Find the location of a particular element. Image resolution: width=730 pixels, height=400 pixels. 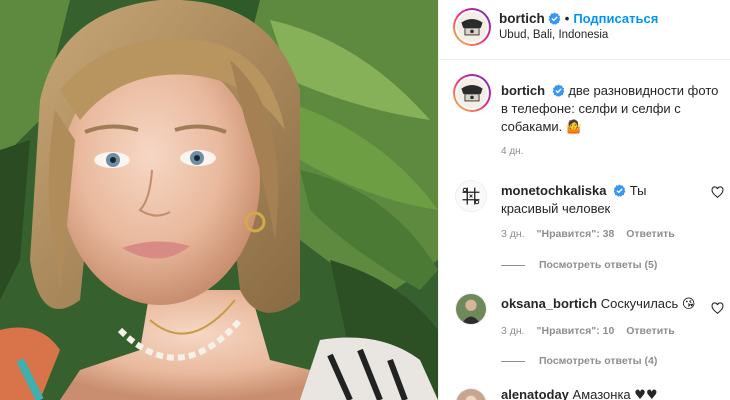

comment-meta: 3 дн. "Нравится": 10 Ответить is located at coordinates (592, 331).